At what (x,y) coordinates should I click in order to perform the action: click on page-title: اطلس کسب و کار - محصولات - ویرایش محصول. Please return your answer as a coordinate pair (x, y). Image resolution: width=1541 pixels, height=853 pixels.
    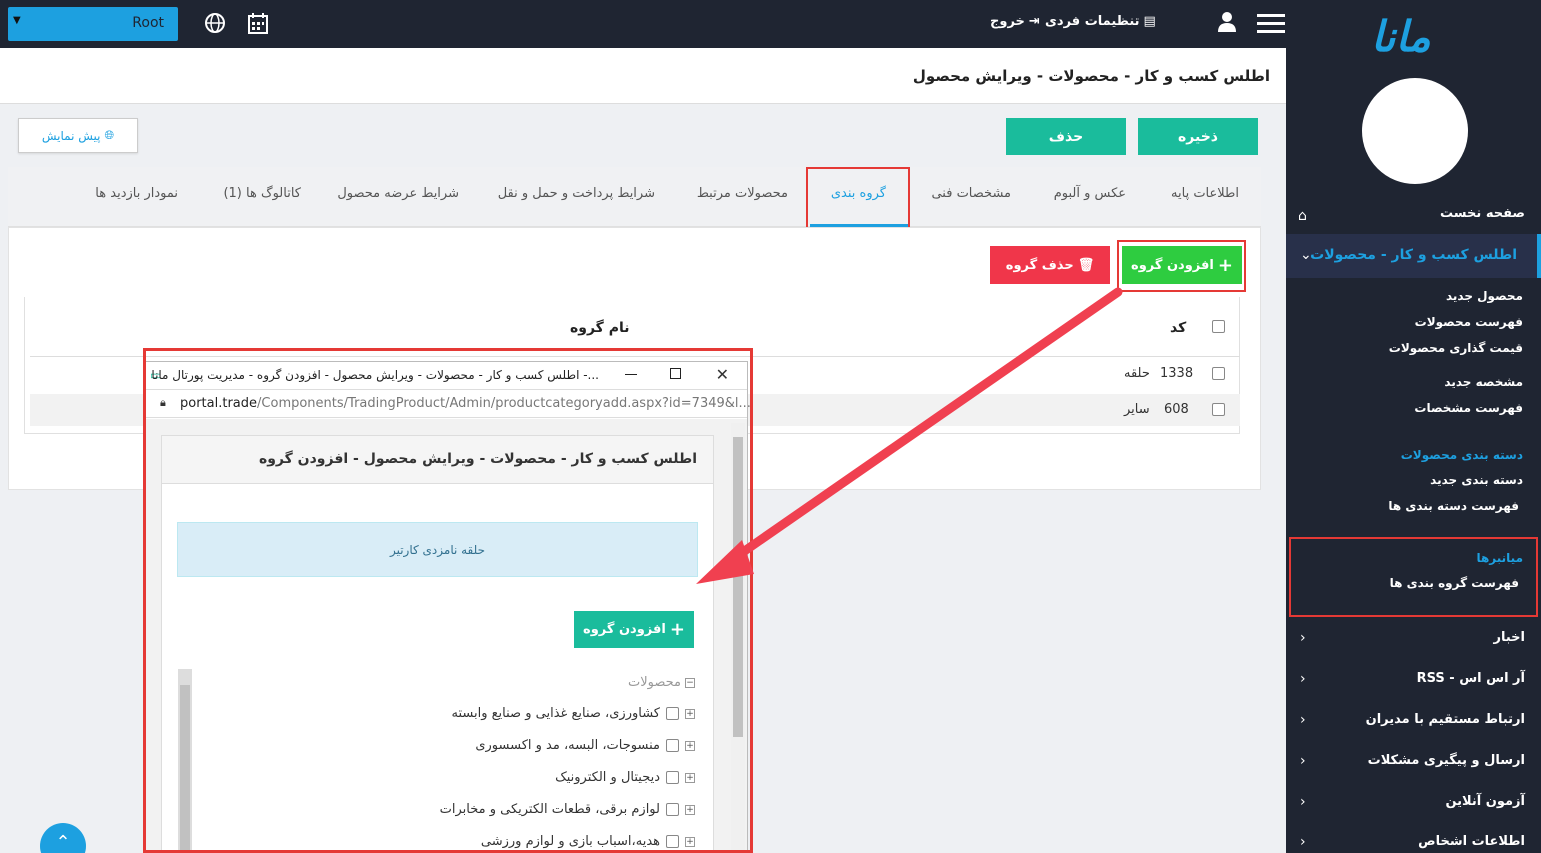
    Looking at the image, I should click on (1091, 76).